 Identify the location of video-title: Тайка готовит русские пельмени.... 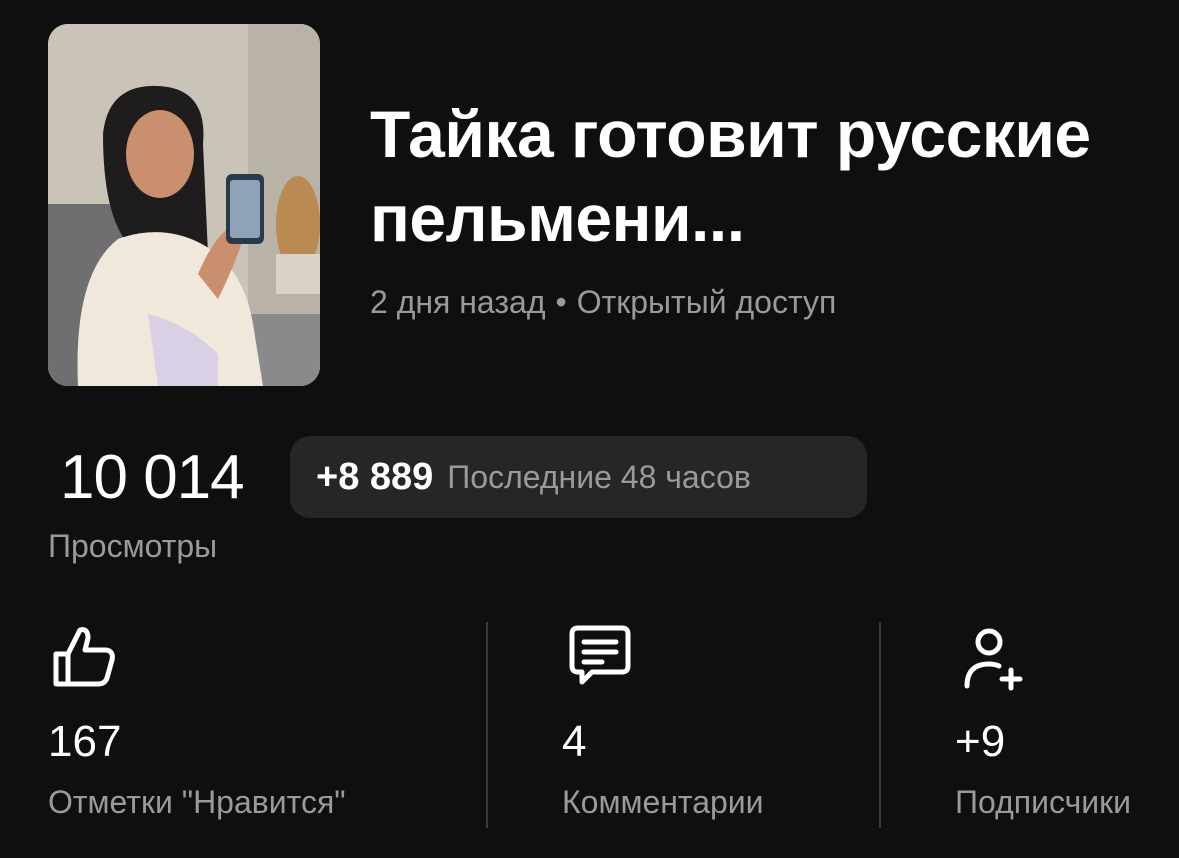
(730, 176).